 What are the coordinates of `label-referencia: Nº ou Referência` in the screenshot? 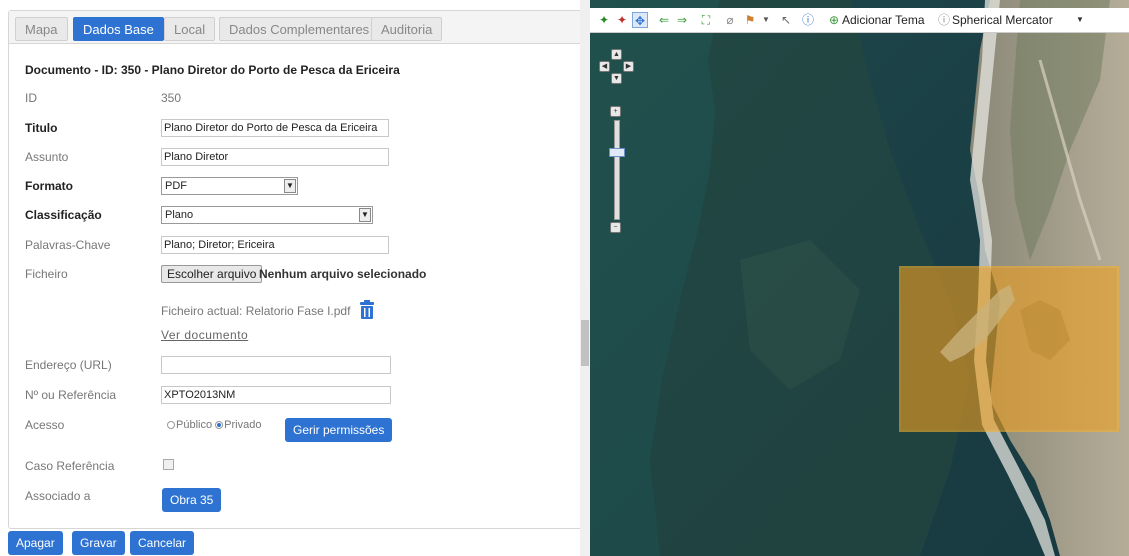 It's located at (71, 395).